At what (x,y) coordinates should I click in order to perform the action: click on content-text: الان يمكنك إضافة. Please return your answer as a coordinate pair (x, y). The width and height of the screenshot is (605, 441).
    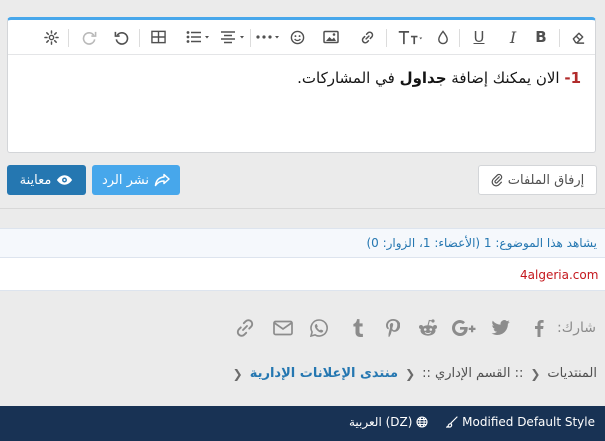
    Looking at the image, I should click on (505, 78).